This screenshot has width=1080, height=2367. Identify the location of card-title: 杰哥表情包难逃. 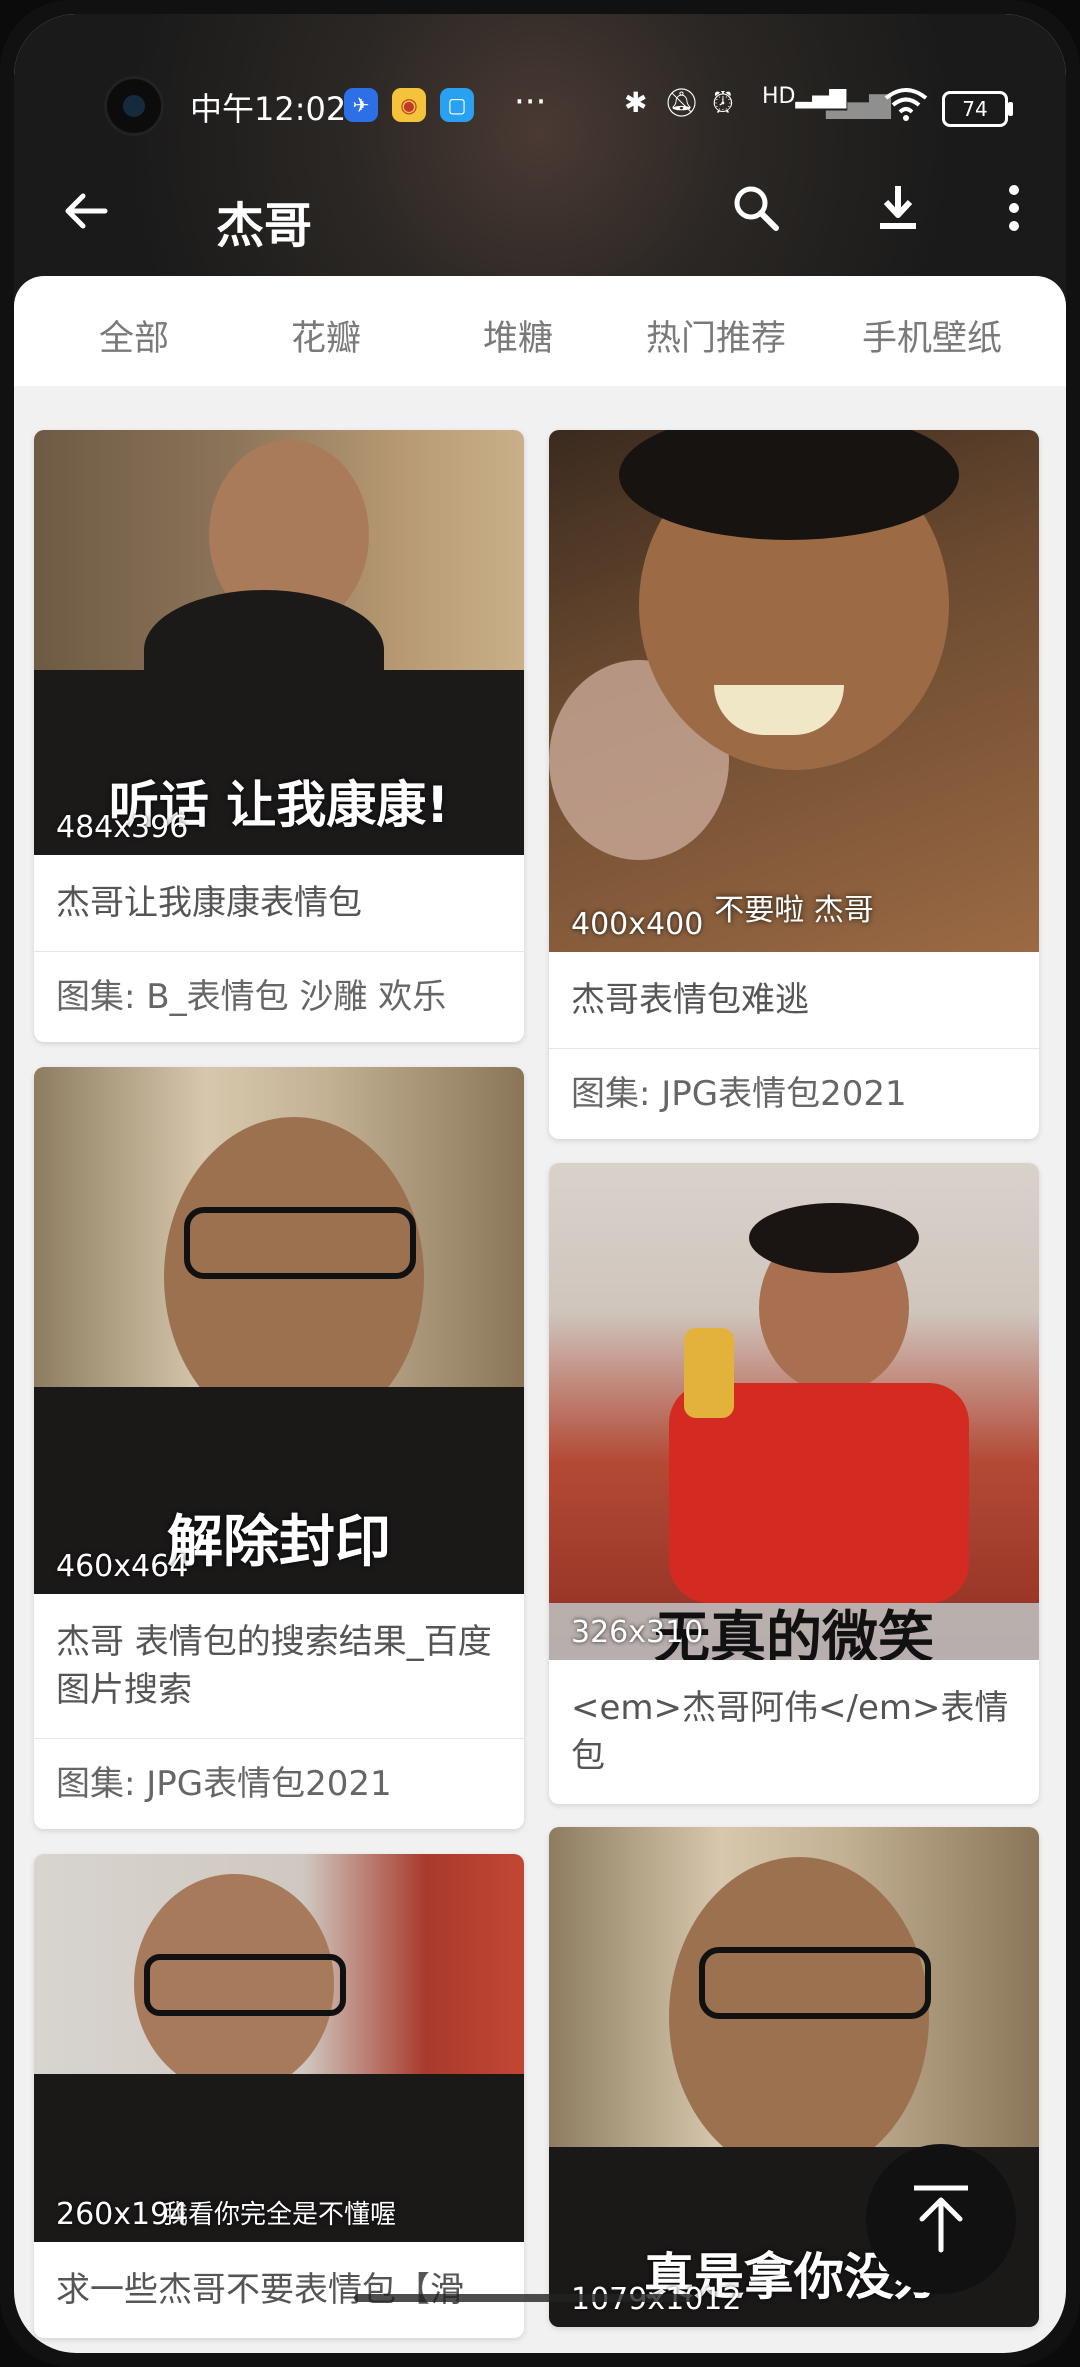
(690, 1000).